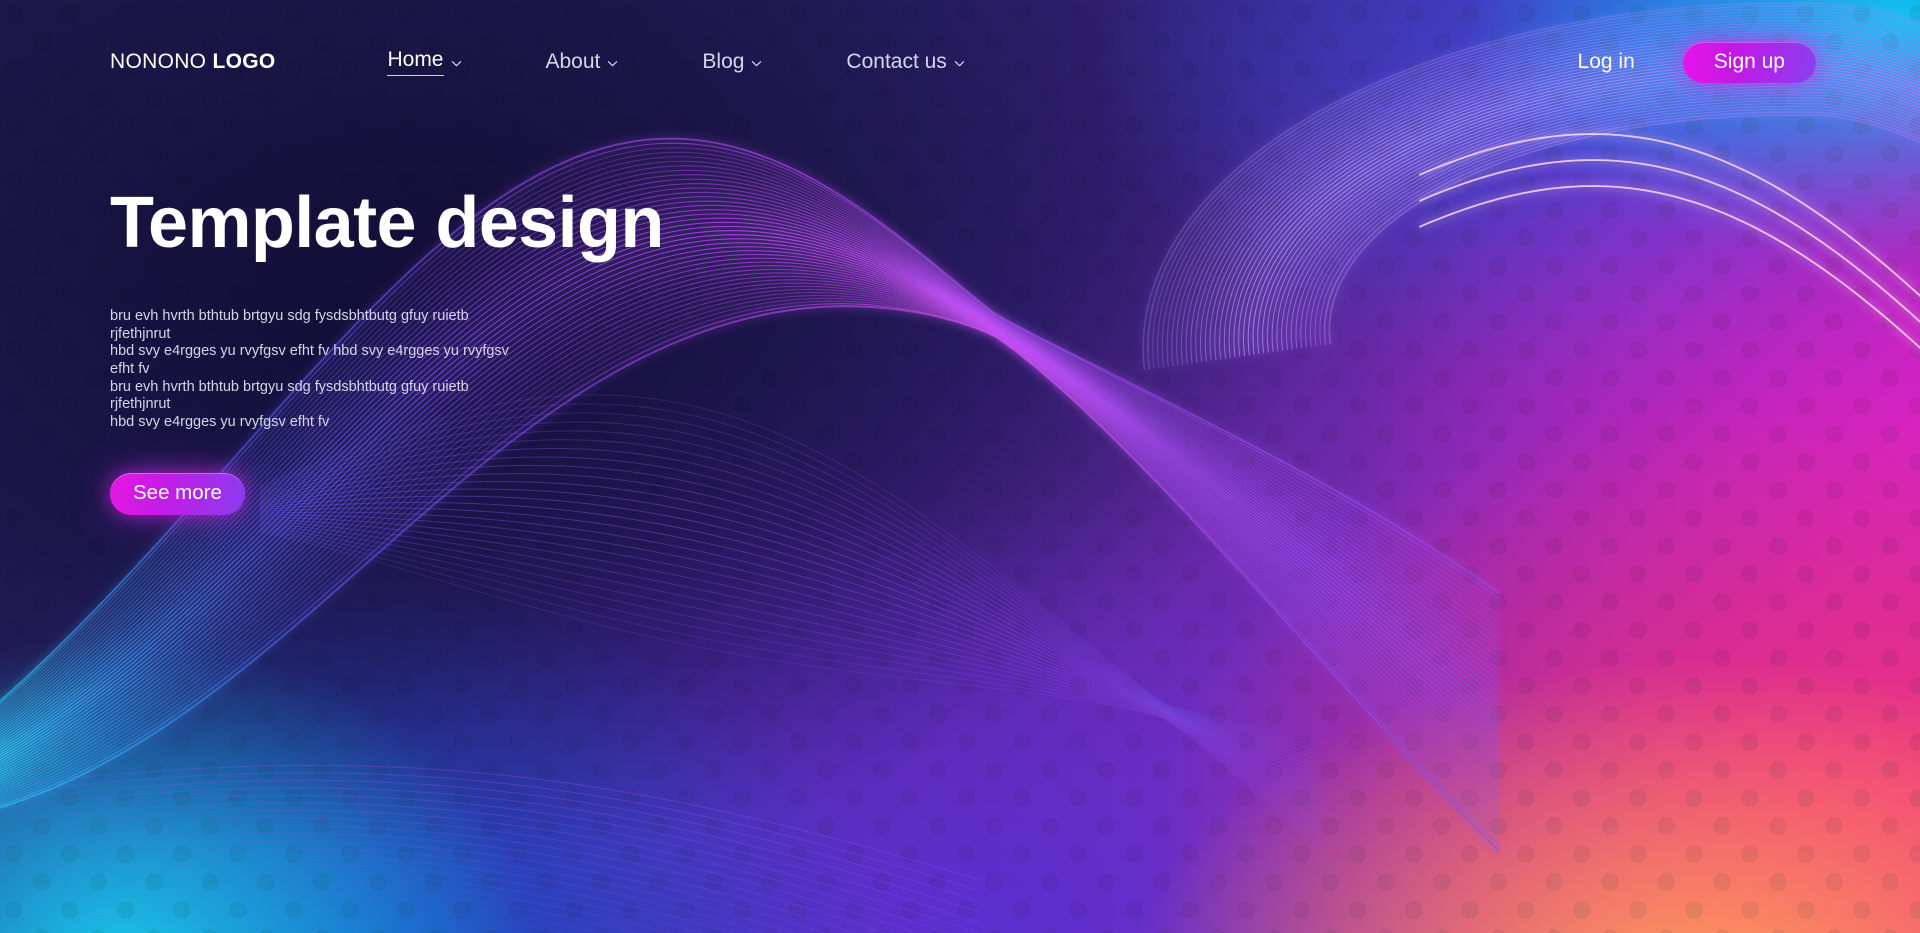  I want to click on nav-item-label: Contact us, so click(896, 61).